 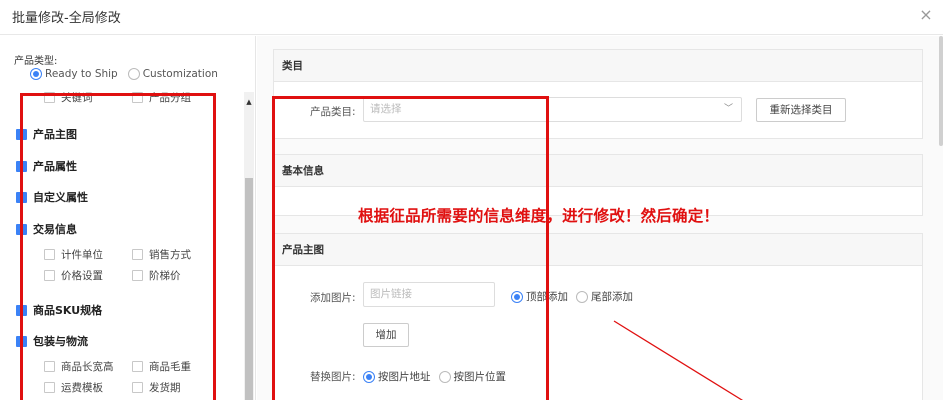 I want to click on add-bottom-option: 尾部添加, so click(x=604, y=296).